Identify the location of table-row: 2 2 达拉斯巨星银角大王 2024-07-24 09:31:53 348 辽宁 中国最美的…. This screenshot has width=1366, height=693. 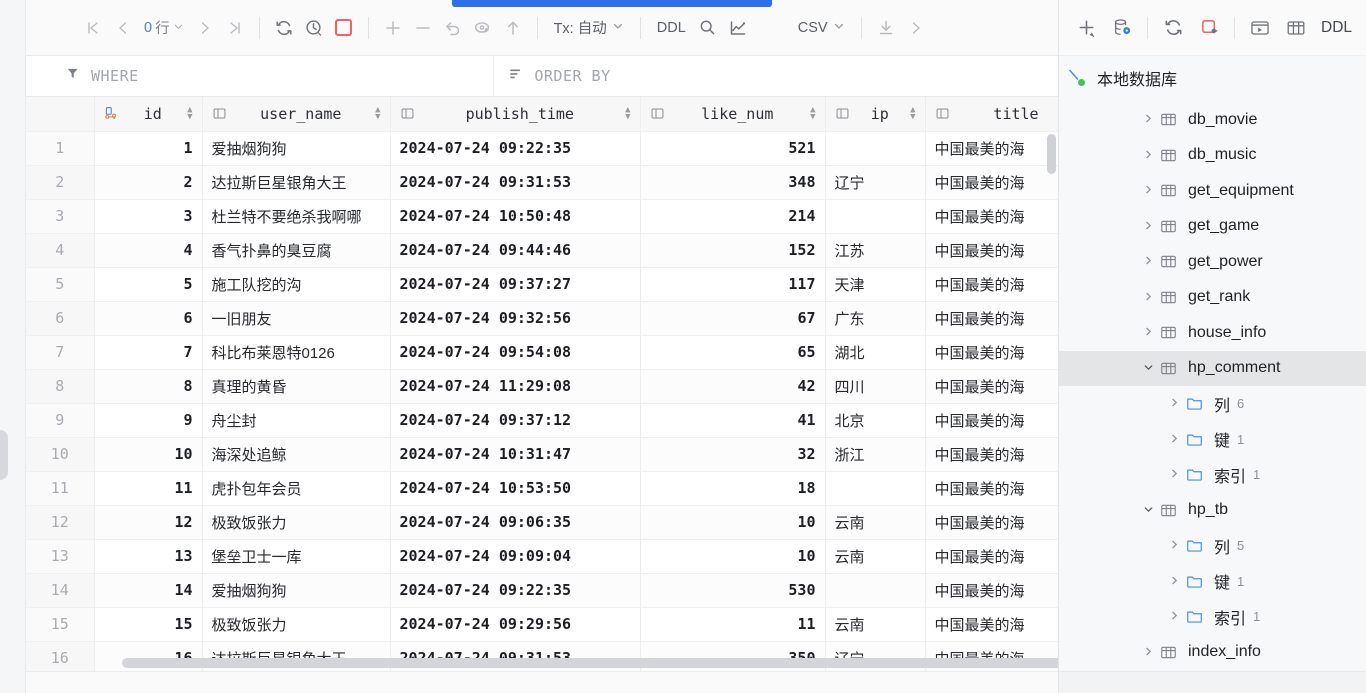
(542, 182).